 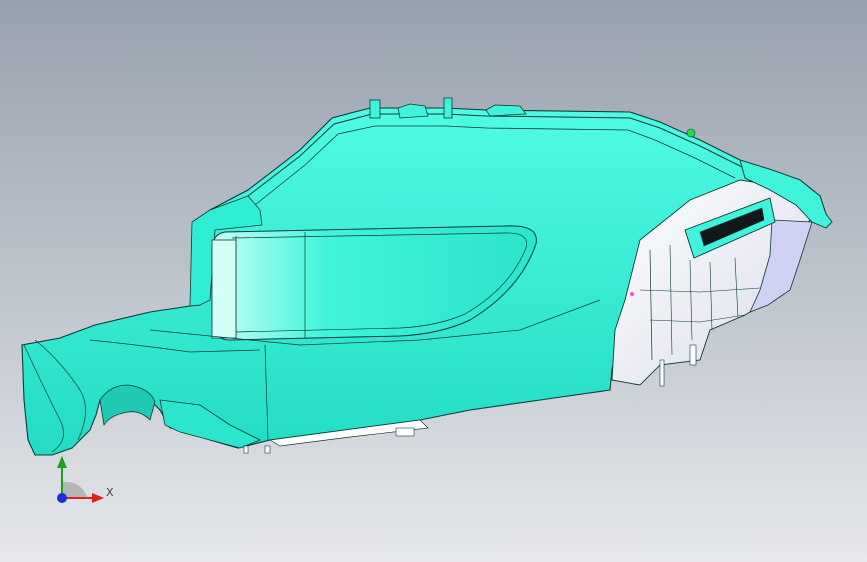 I want to click on selection-marker, so click(x=691, y=133).